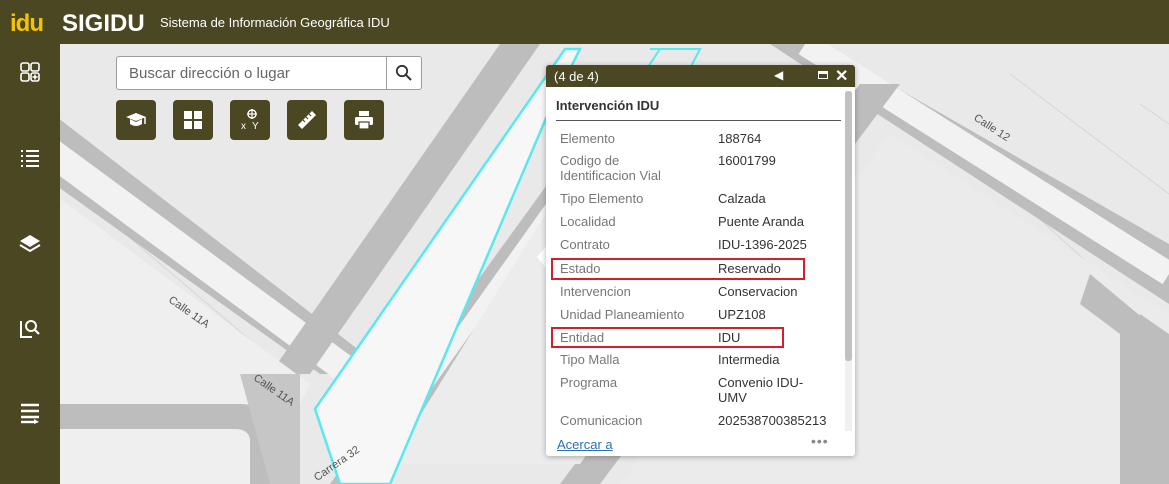  I want to click on previous-arrow-icon: ◀, so click(778, 75).